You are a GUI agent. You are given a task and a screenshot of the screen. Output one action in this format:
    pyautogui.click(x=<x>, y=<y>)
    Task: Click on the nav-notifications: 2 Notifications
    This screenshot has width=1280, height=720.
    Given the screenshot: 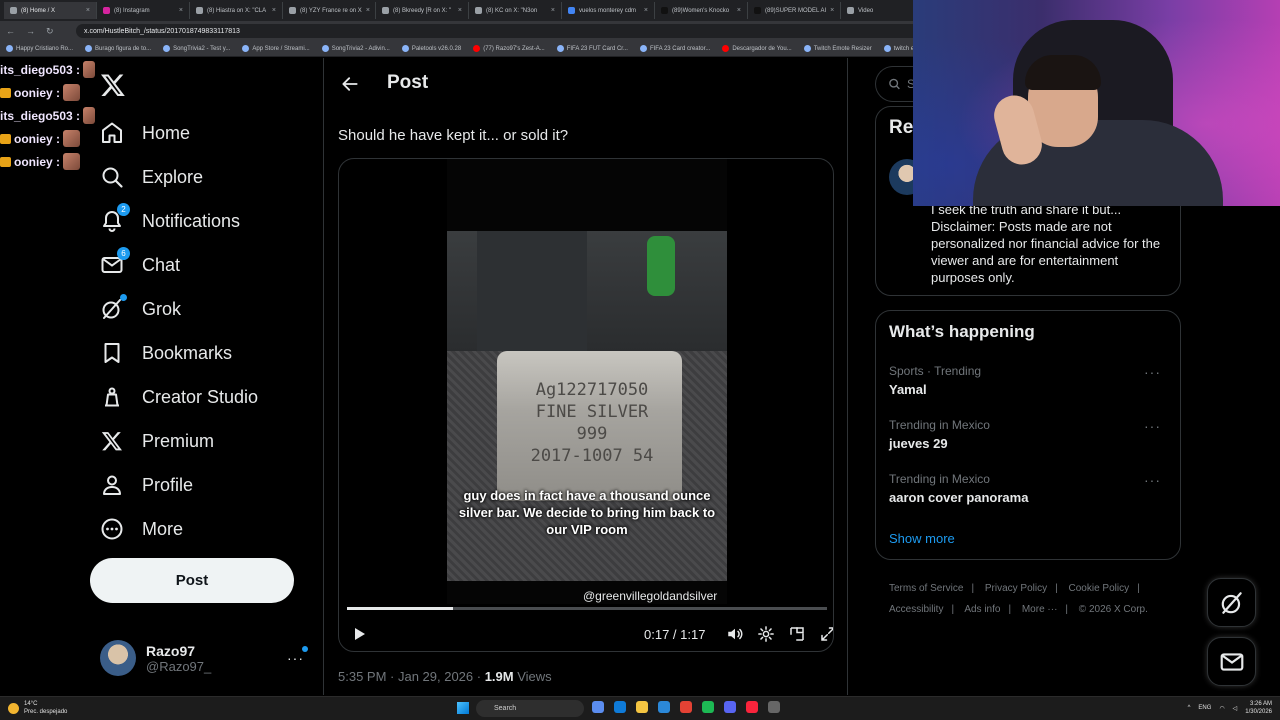 What is the action you would take?
    pyautogui.click(x=179, y=221)
    